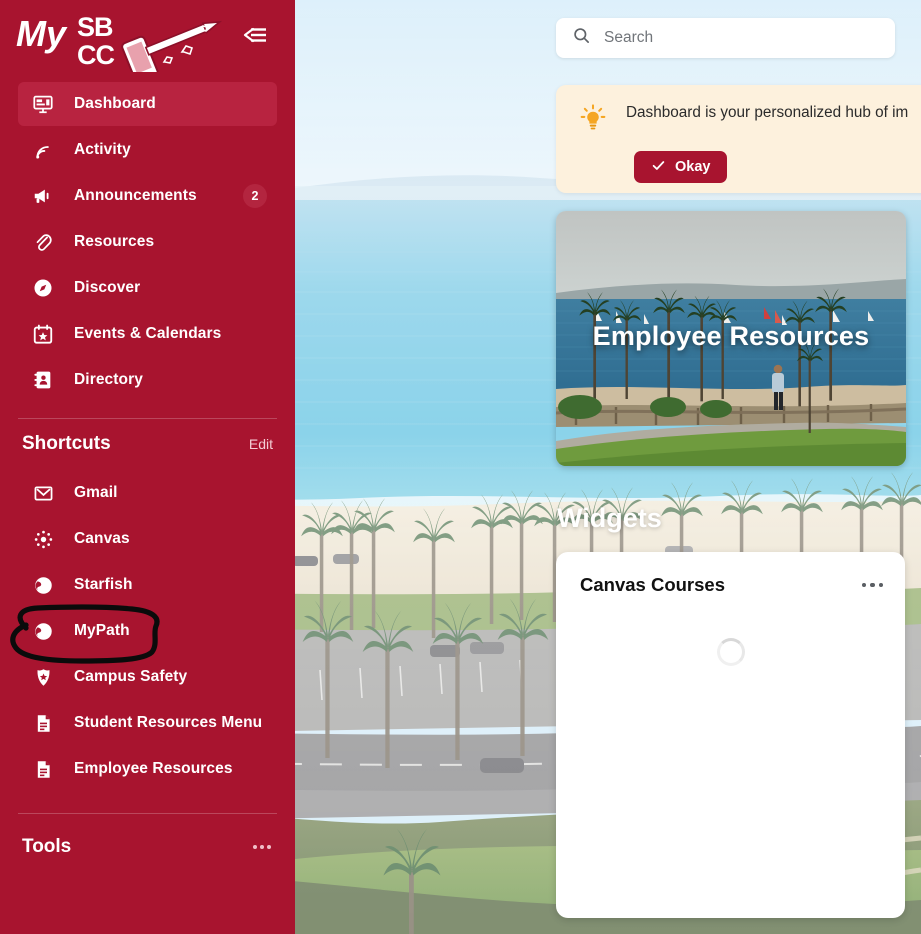 The image size is (921, 934). I want to click on sidebar-item-label: Activity, so click(102, 149).